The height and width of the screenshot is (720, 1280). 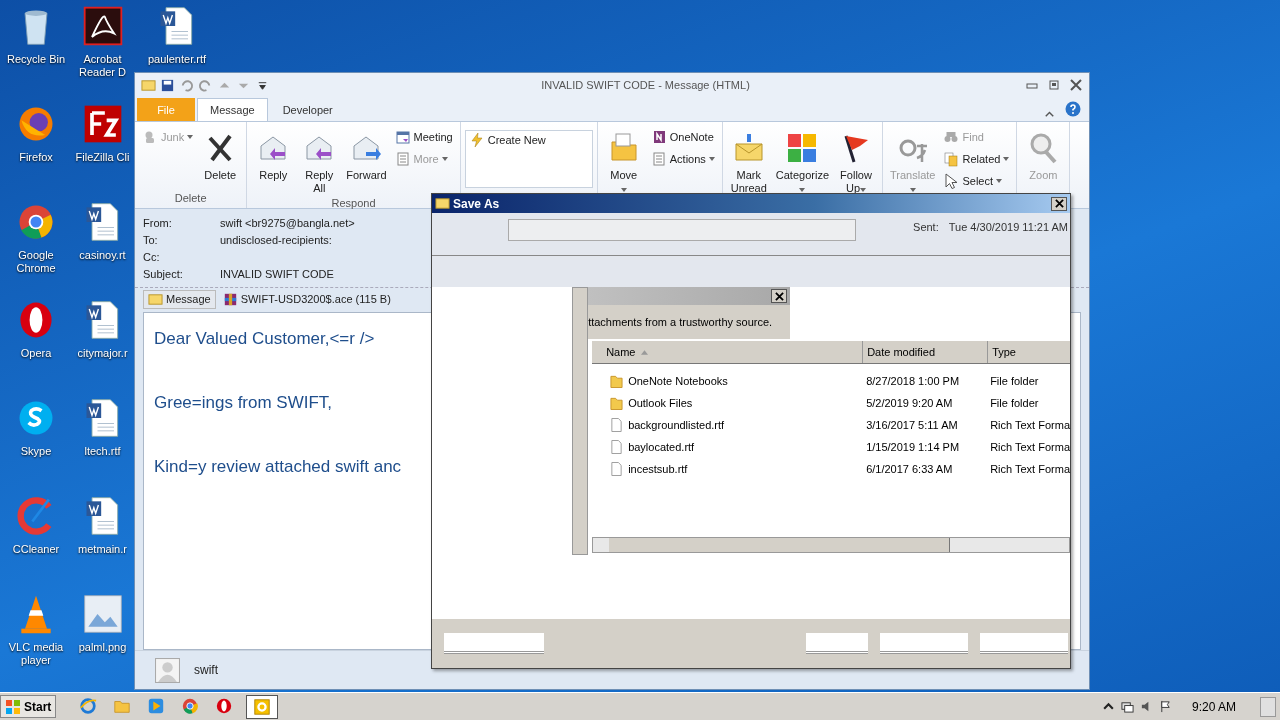 I want to click on ribbon-tab: Developer, so click(x=307, y=109).